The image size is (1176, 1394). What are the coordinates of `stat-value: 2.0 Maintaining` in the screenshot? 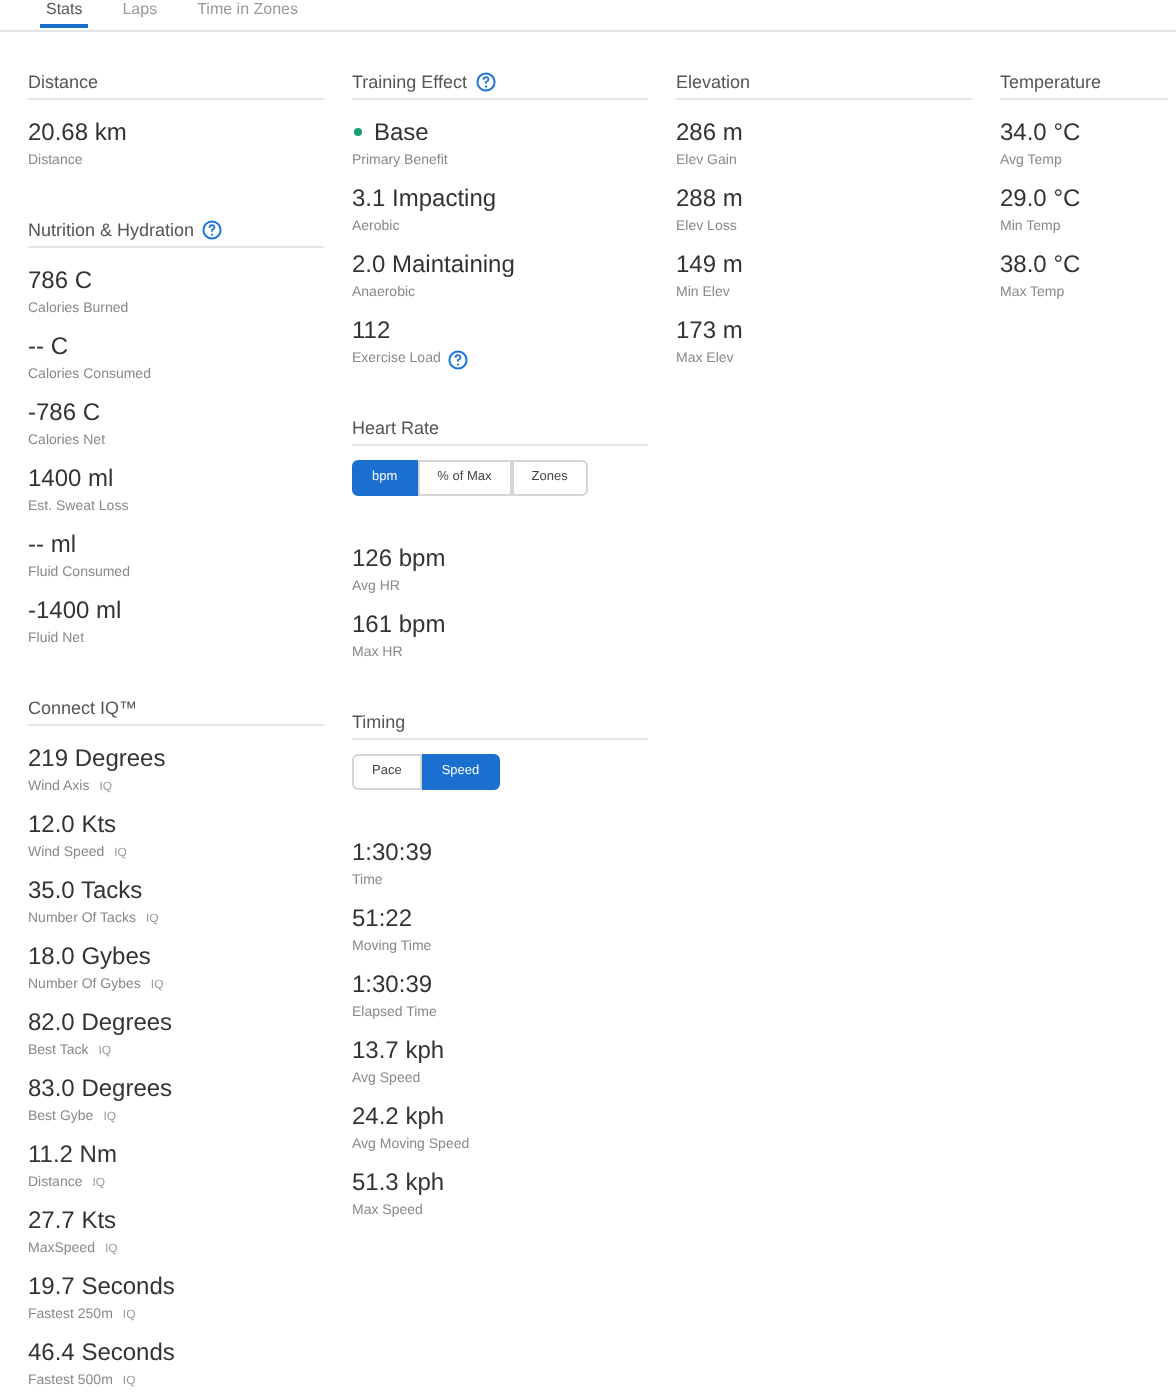 It's located at (433, 265).